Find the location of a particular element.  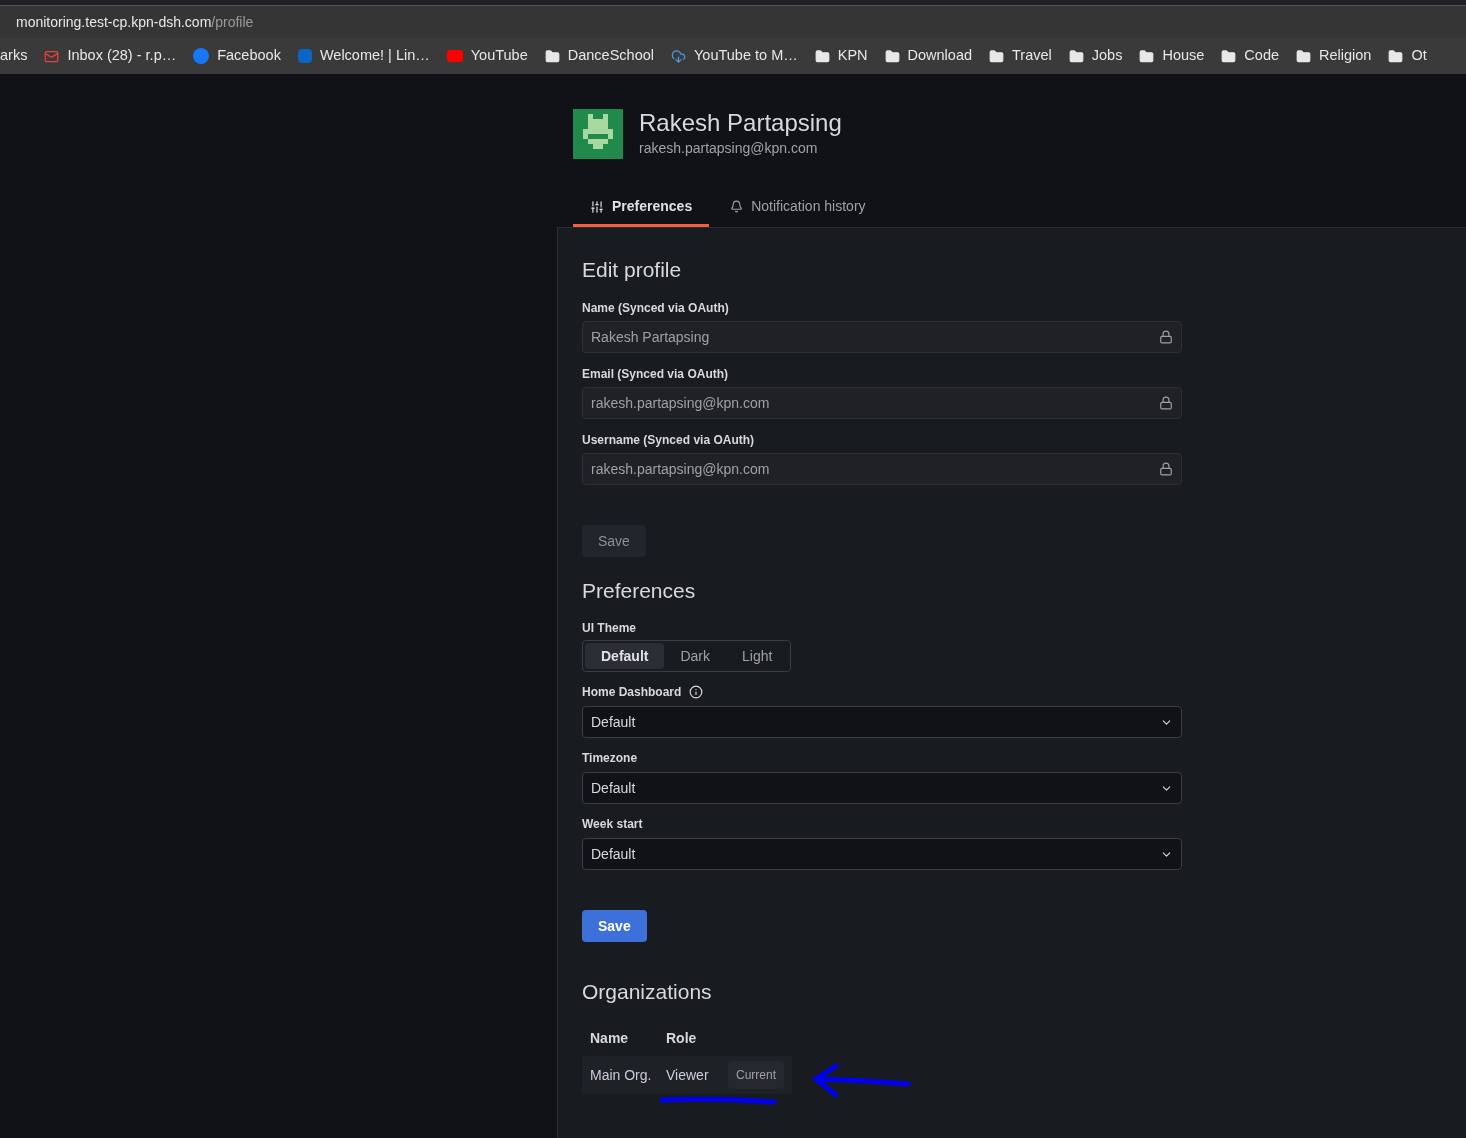

section-title: Preferences is located at coordinates (639, 590).